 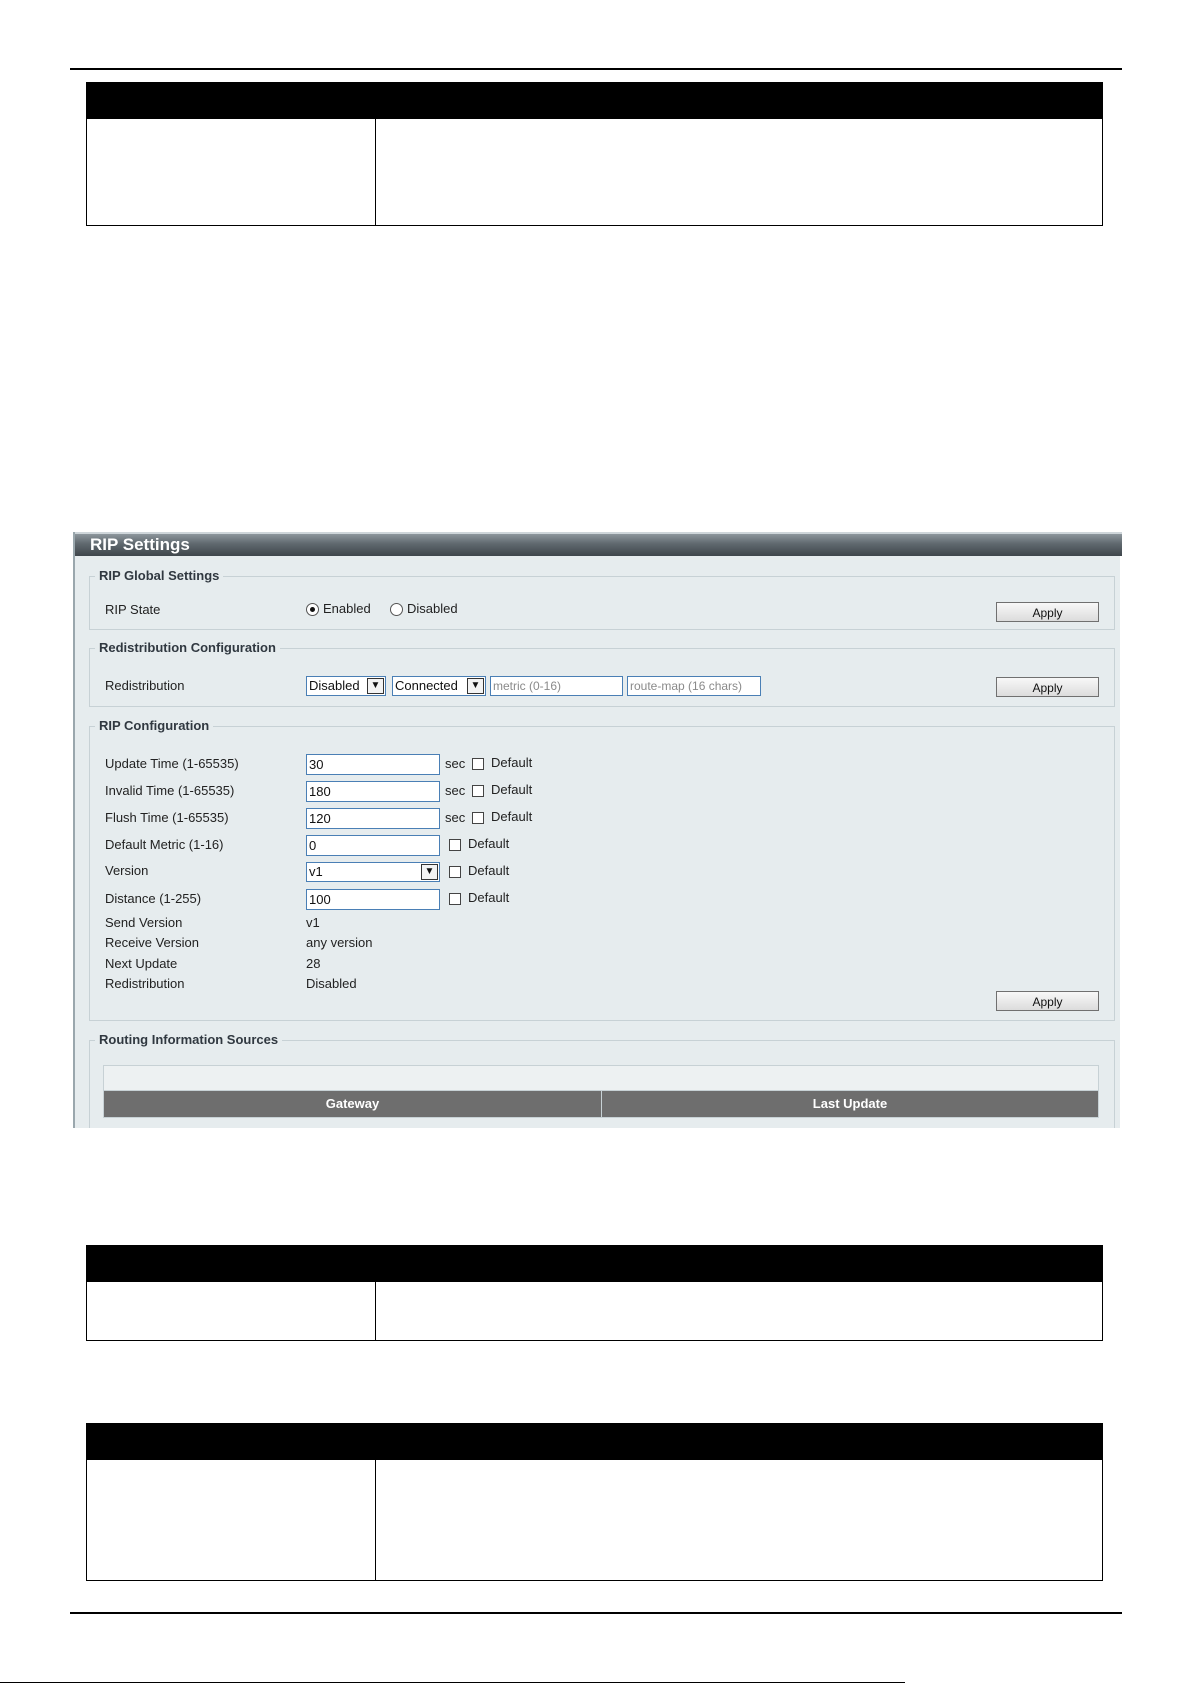 What do you see at coordinates (455, 763) in the screenshot?
I see `update-time-unit: sec` at bounding box center [455, 763].